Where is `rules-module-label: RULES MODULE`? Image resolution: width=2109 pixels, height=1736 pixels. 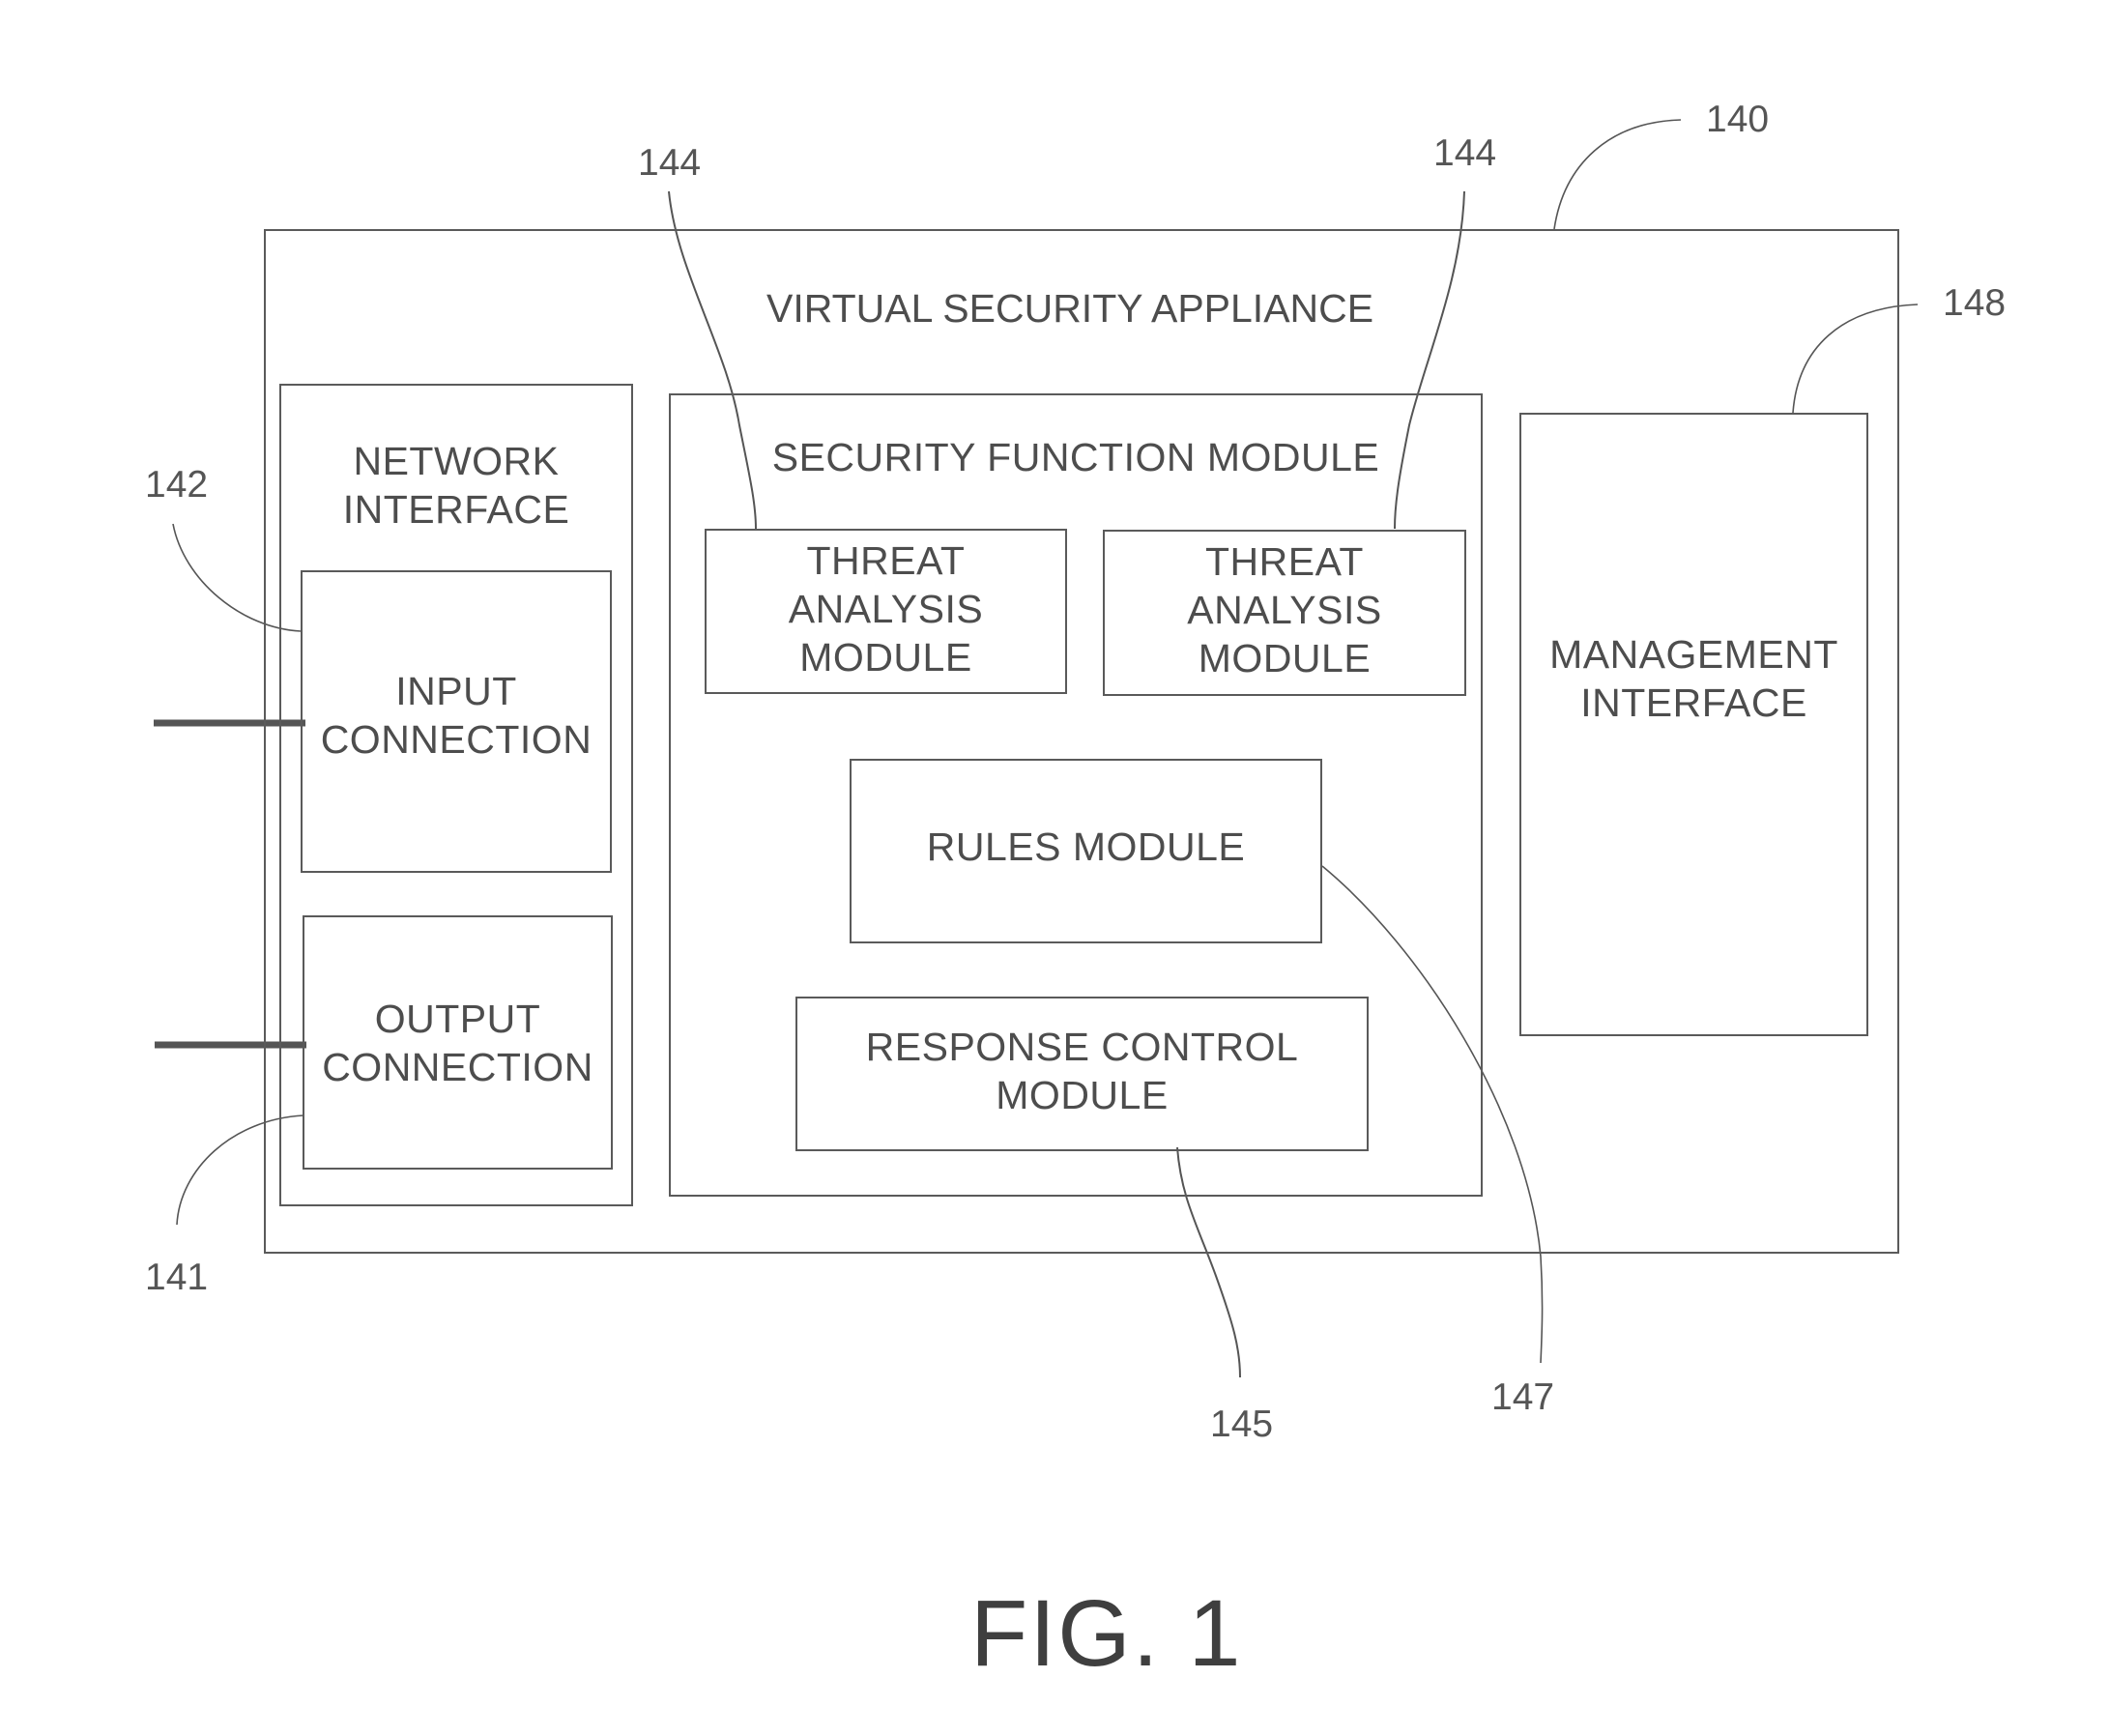
rules-module-label: RULES MODULE is located at coordinates (1086, 847).